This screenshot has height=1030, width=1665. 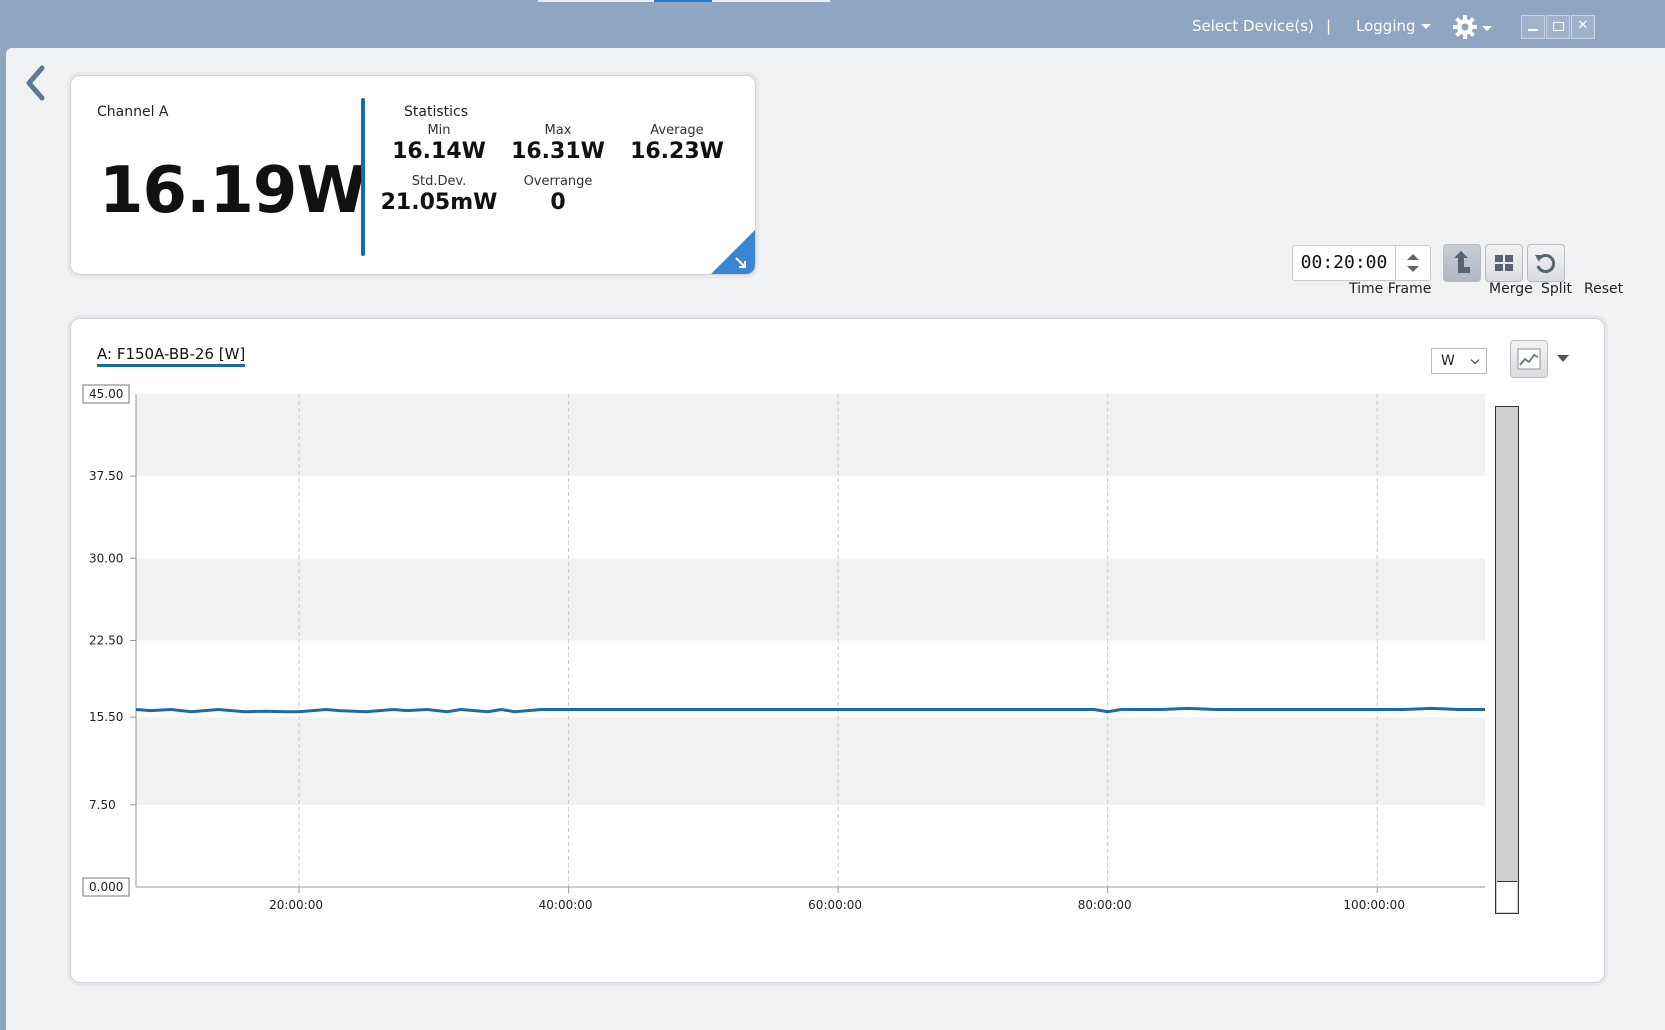 What do you see at coordinates (102, 805) in the screenshot?
I see `y-tick-label: 7.50` at bounding box center [102, 805].